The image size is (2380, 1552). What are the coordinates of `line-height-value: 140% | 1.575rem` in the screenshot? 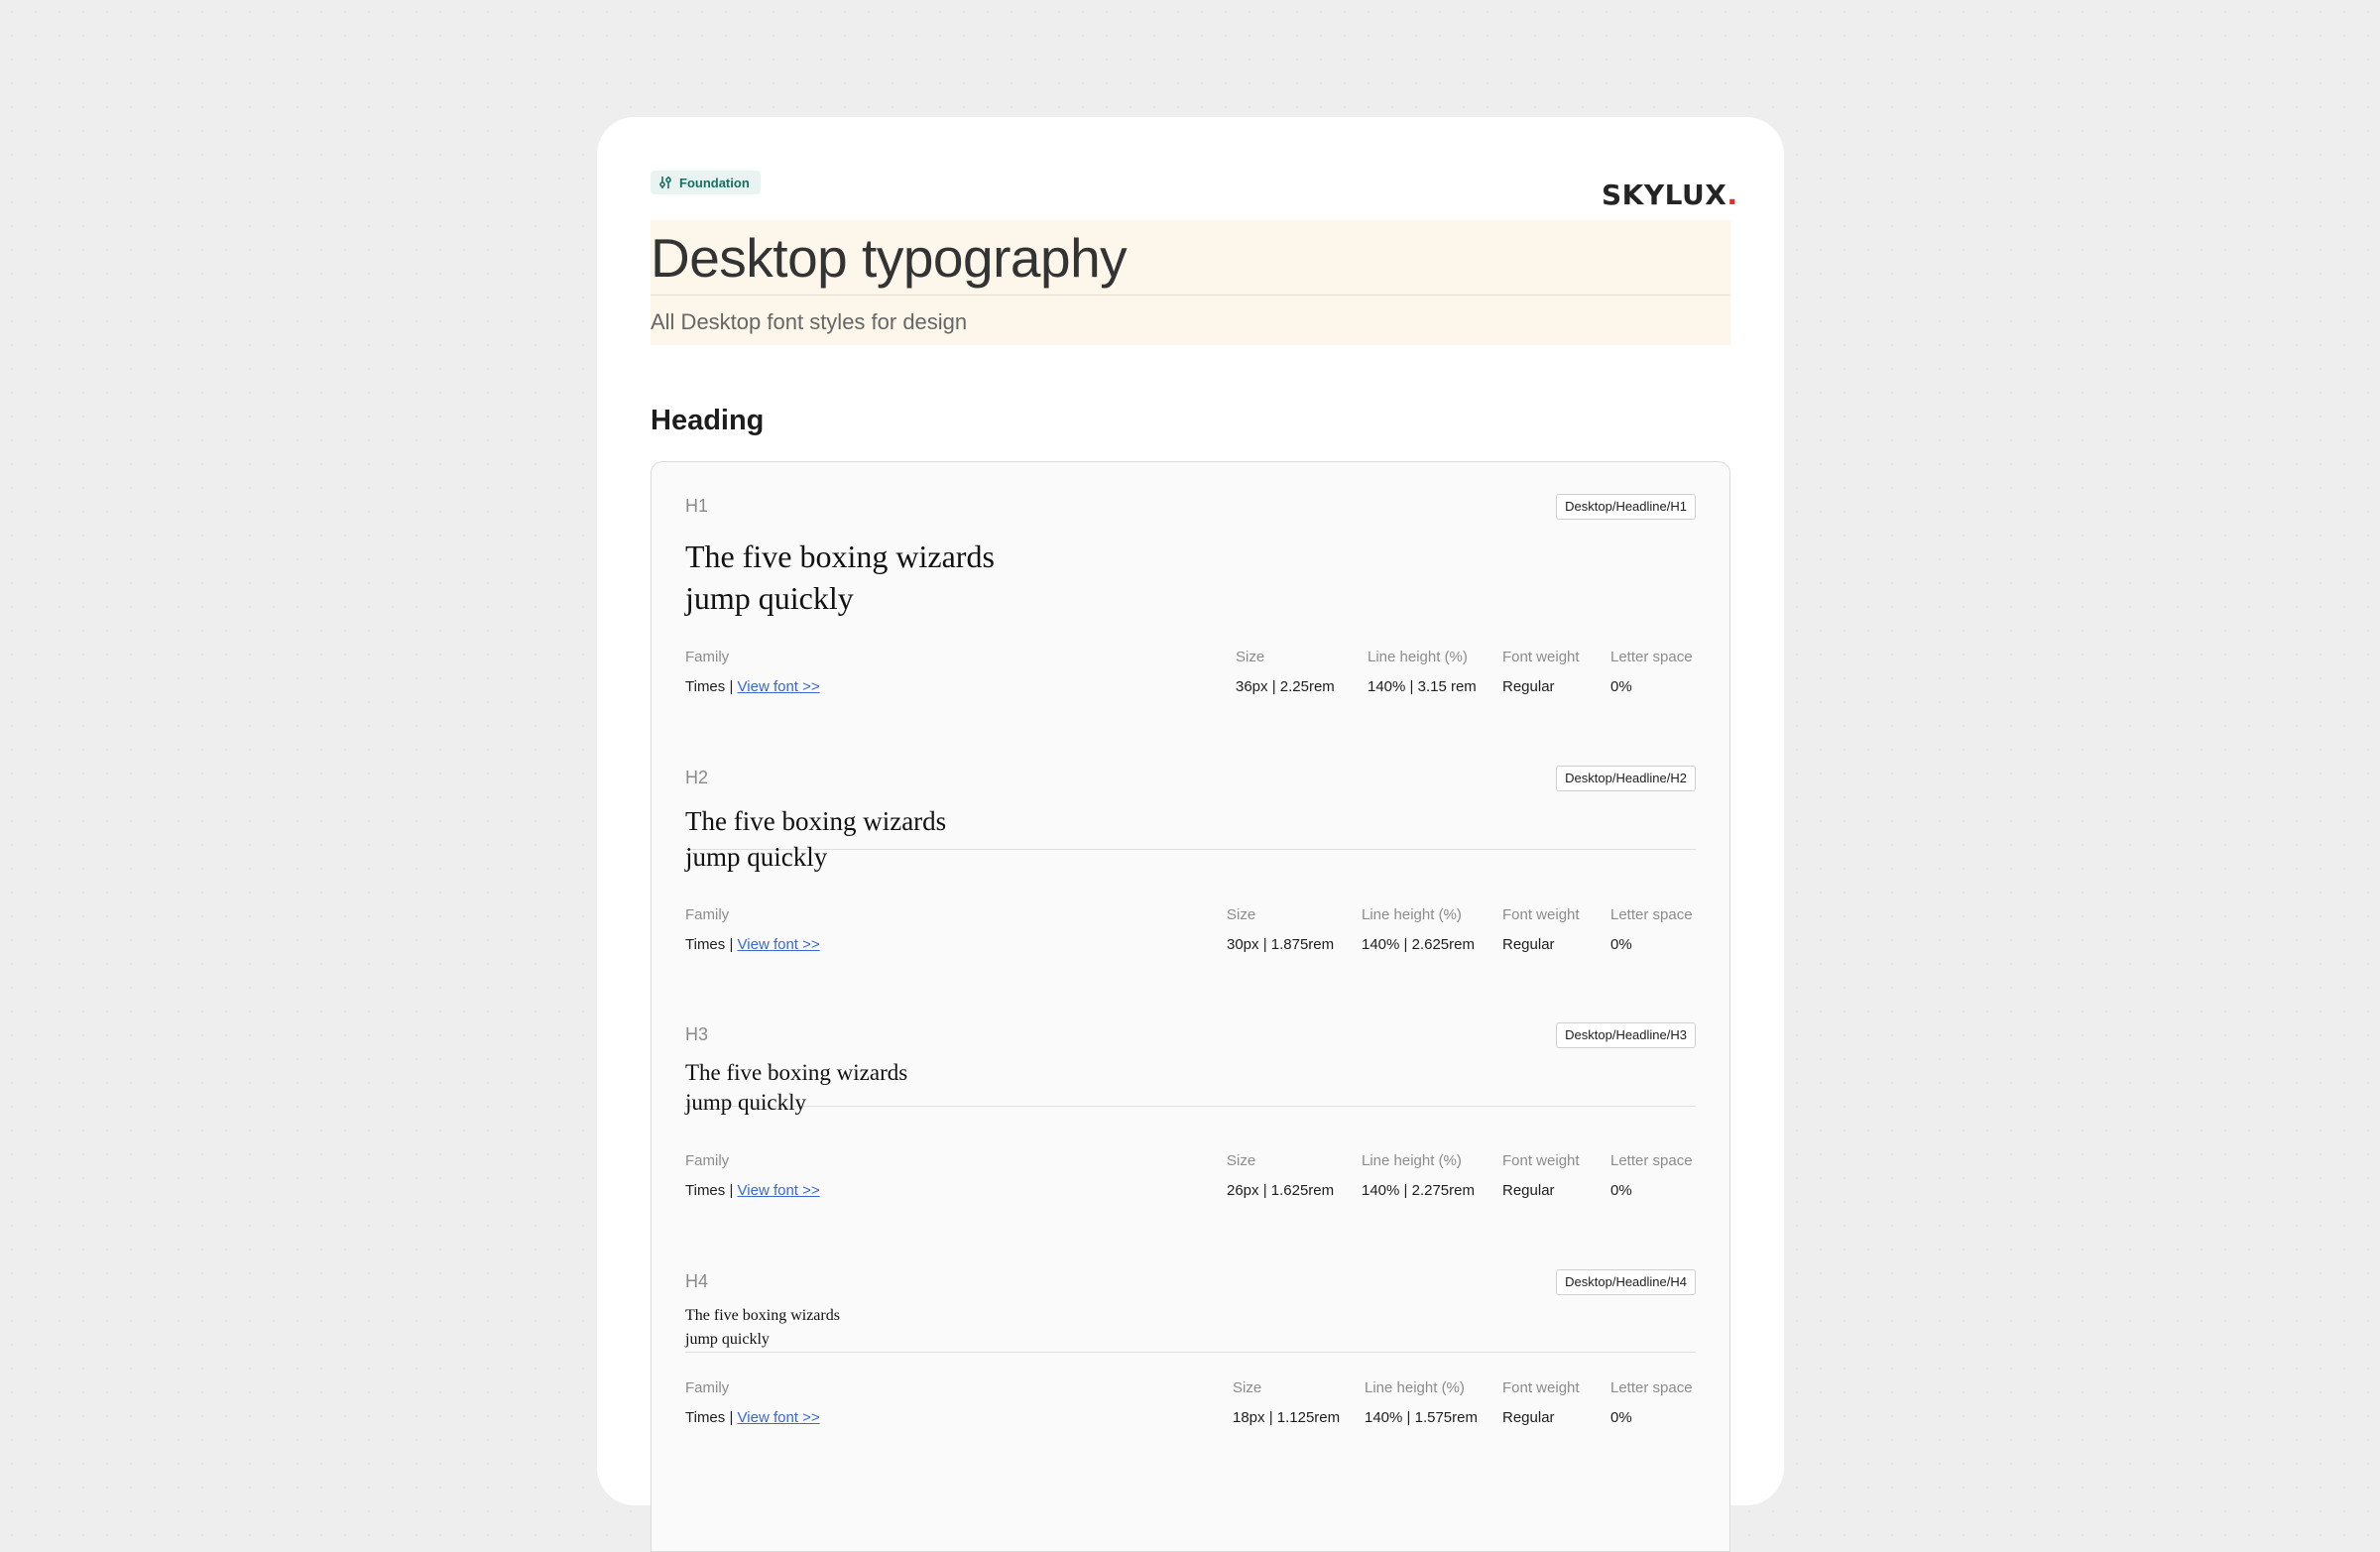 It's located at (1421, 1417).